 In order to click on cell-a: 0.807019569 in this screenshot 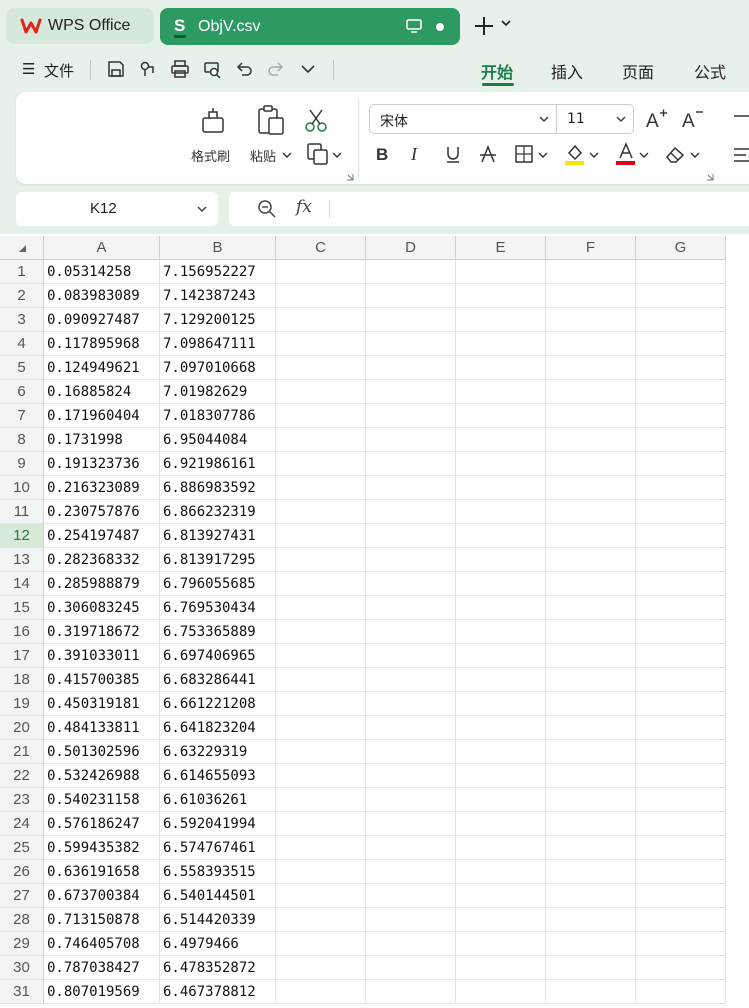, I will do `click(102, 992)`.